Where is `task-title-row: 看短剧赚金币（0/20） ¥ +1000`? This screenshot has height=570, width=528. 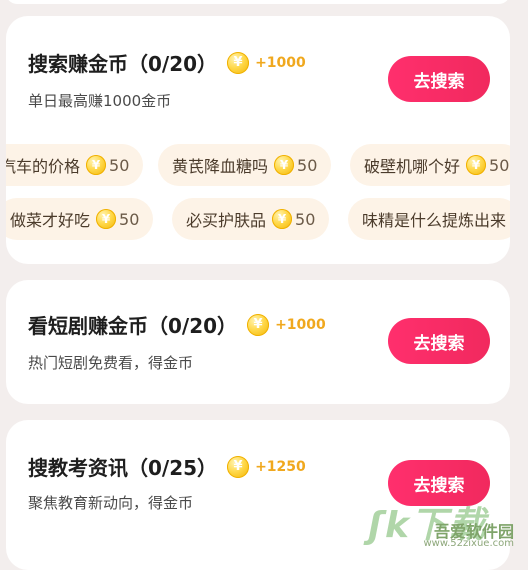 task-title-row: 看短剧赚金币（0/20） ¥ +1000 is located at coordinates (177, 324).